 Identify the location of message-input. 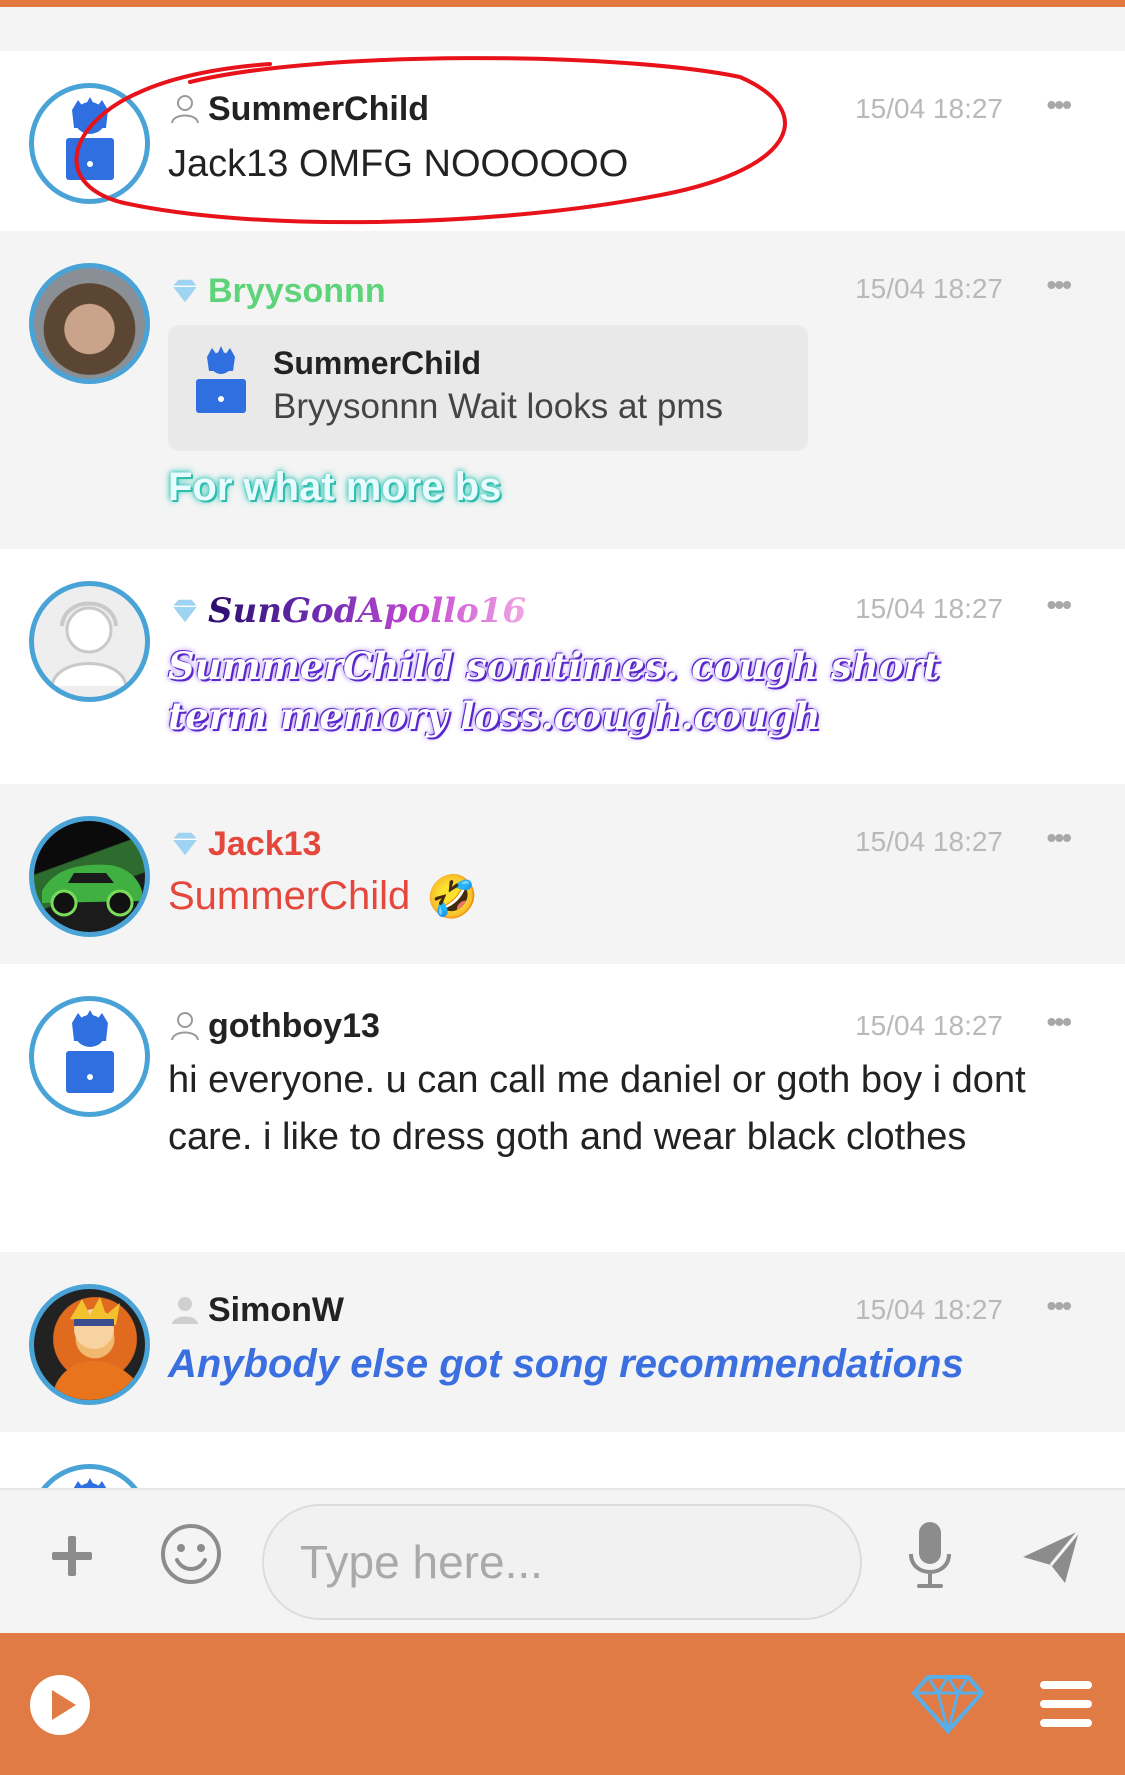
(562, 1562).